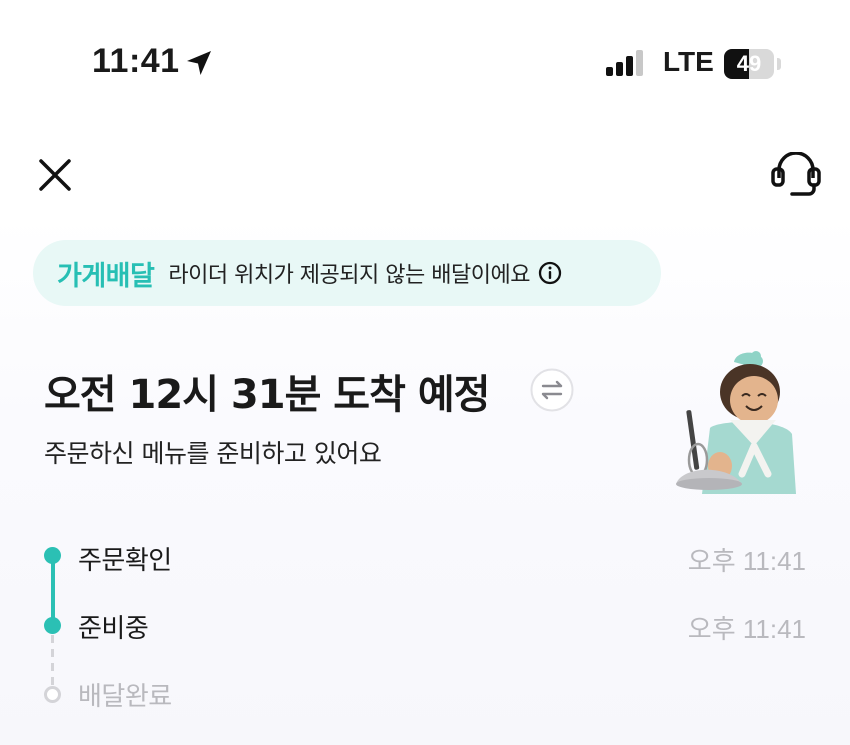 The image size is (850, 745). I want to click on info-icon, so click(550, 273).